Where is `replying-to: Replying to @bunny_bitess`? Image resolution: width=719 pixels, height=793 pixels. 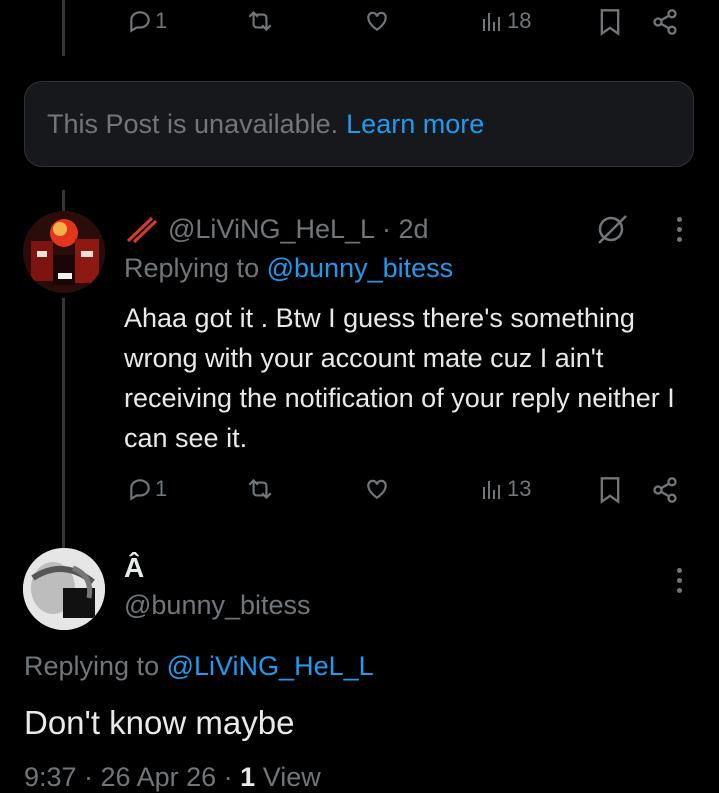 replying-to: Replying to @bunny_bitess is located at coordinates (288, 268).